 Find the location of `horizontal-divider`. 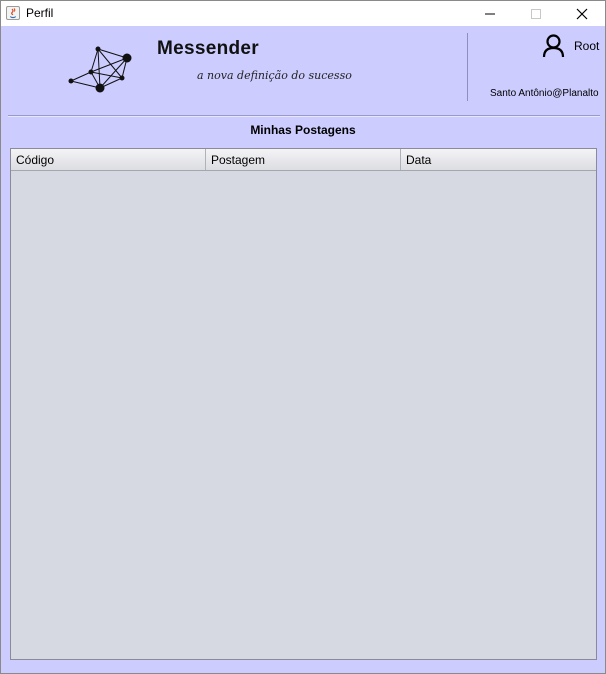

horizontal-divider is located at coordinates (304, 116).